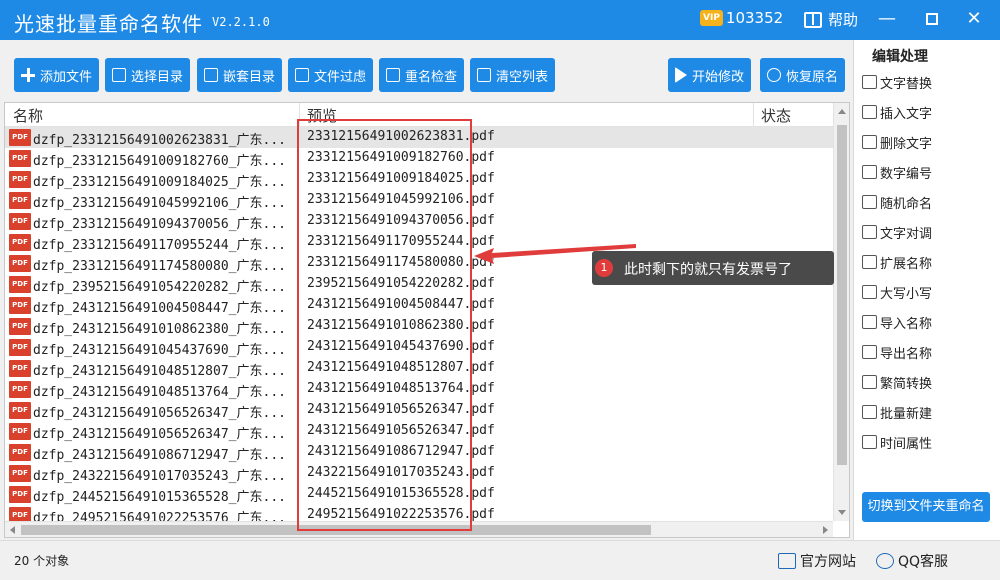  What do you see at coordinates (401, 157) in the screenshot?
I see `file-preview: 23312156491009182760.pdf` at bounding box center [401, 157].